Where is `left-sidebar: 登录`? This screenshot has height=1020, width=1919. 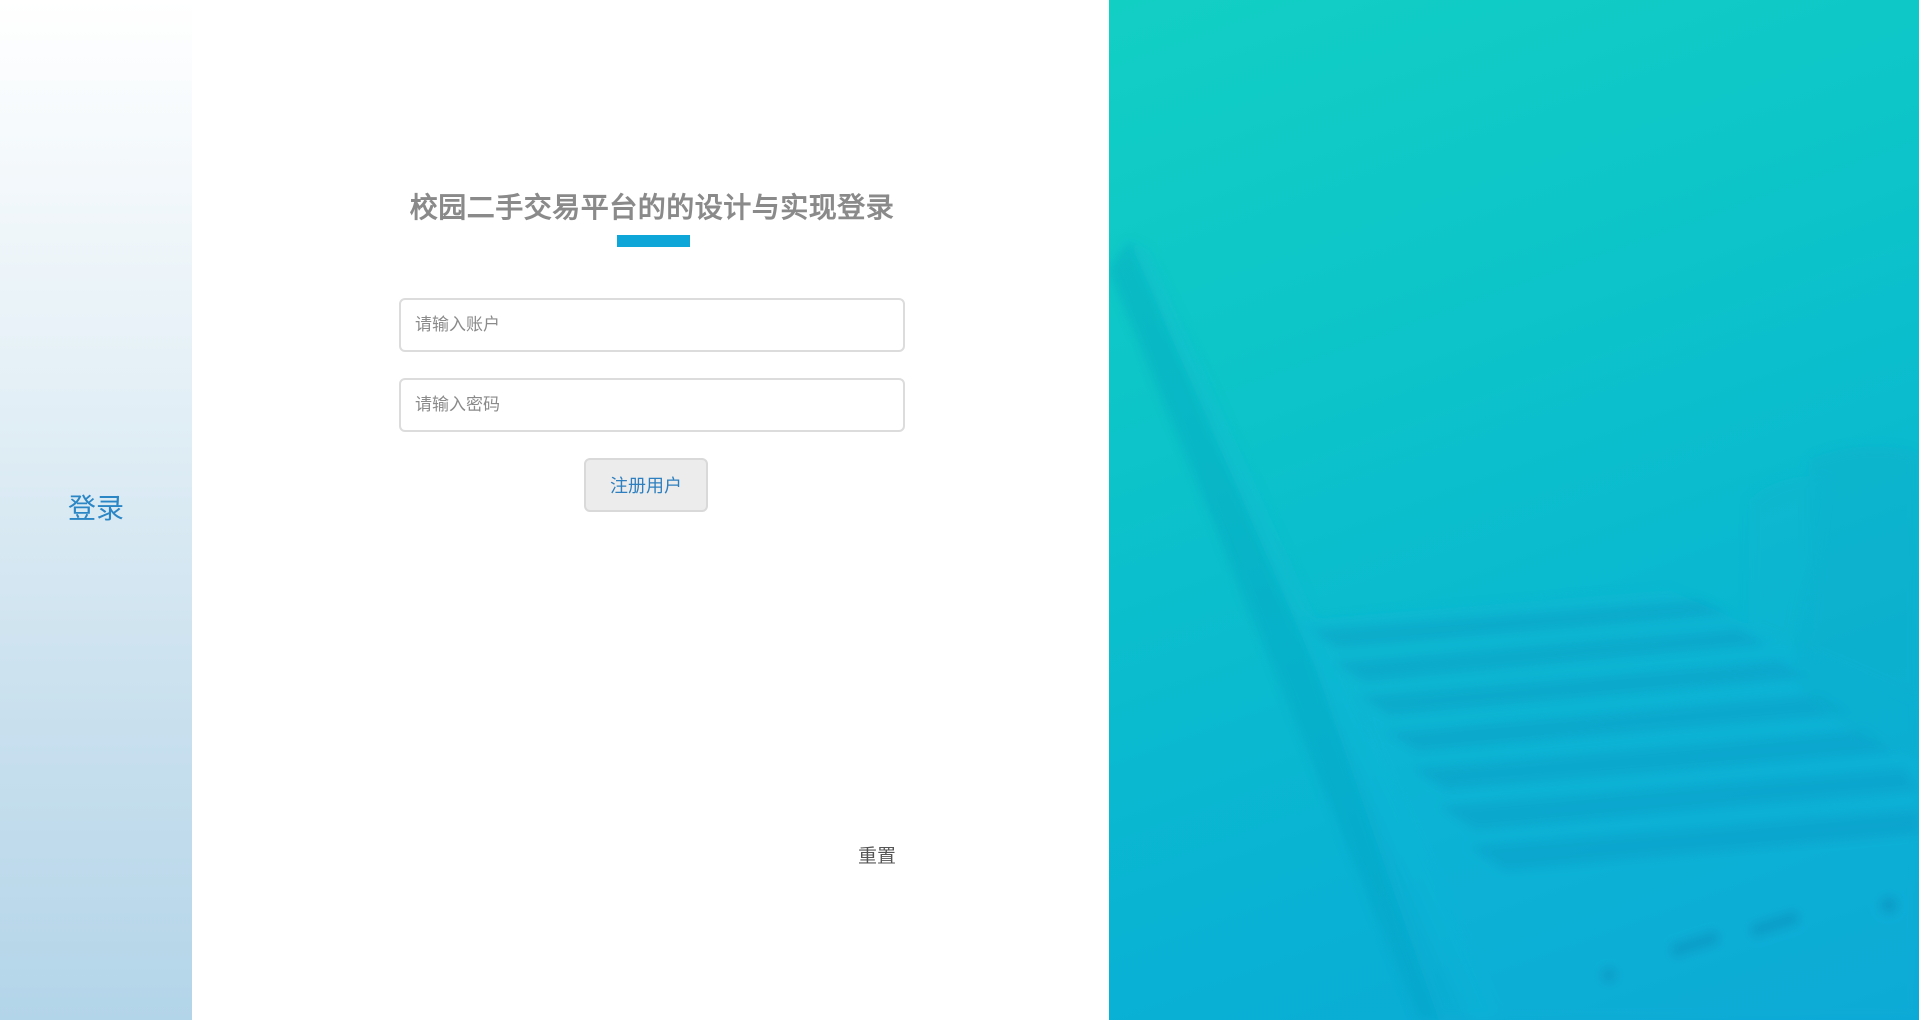
left-sidebar: 登录 is located at coordinates (96, 510).